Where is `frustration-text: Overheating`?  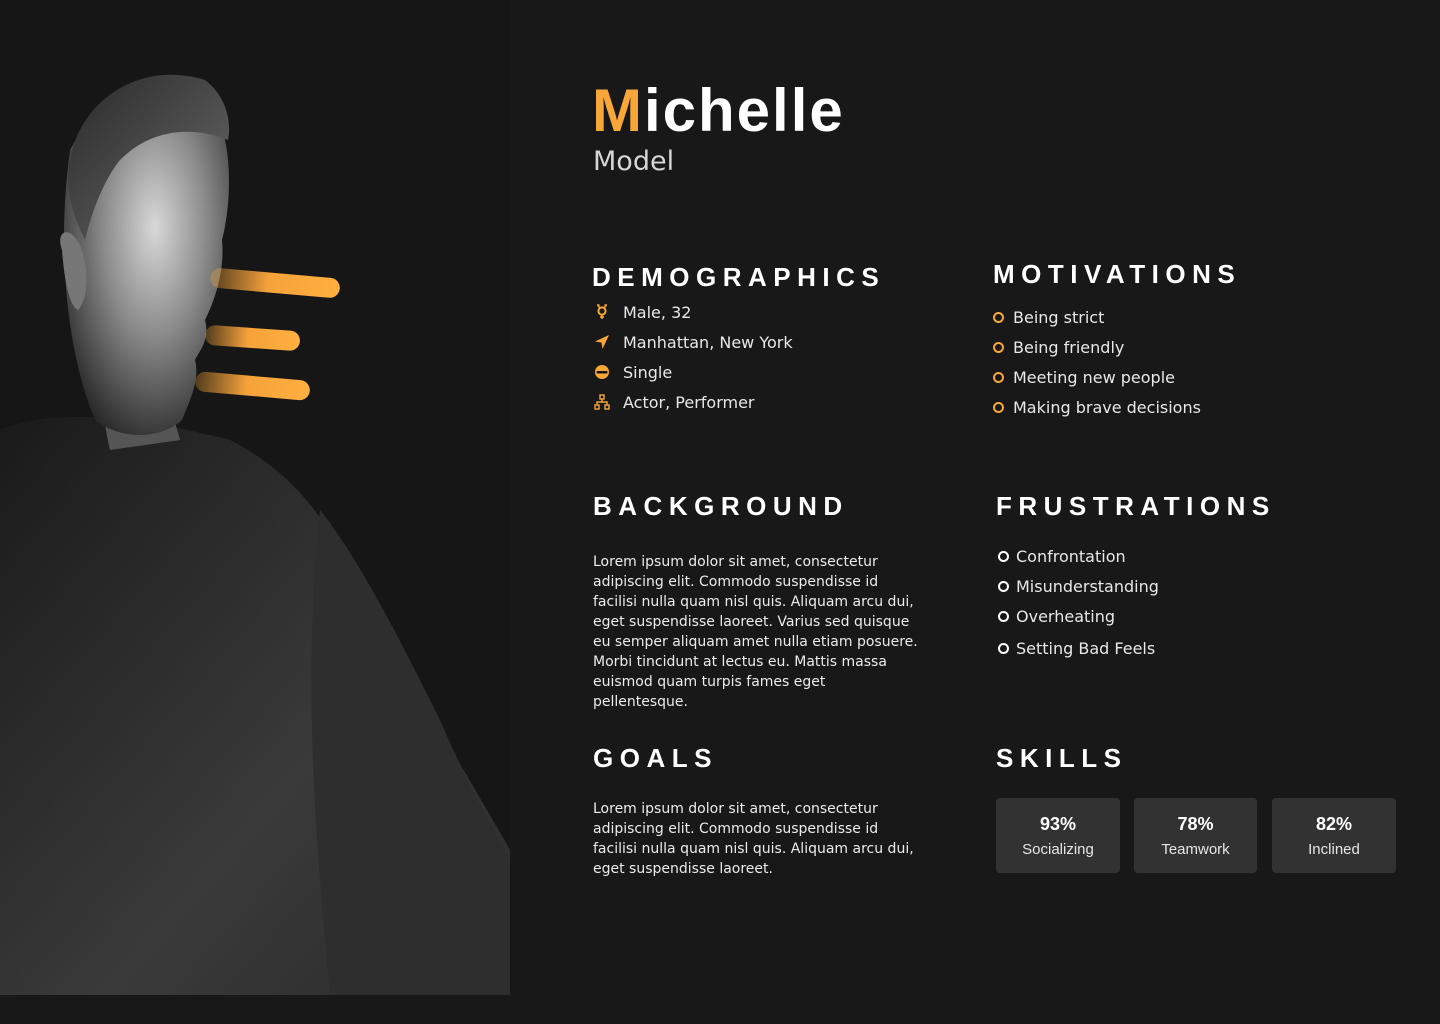
frustration-text: Overheating is located at coordinates (1066, 616).